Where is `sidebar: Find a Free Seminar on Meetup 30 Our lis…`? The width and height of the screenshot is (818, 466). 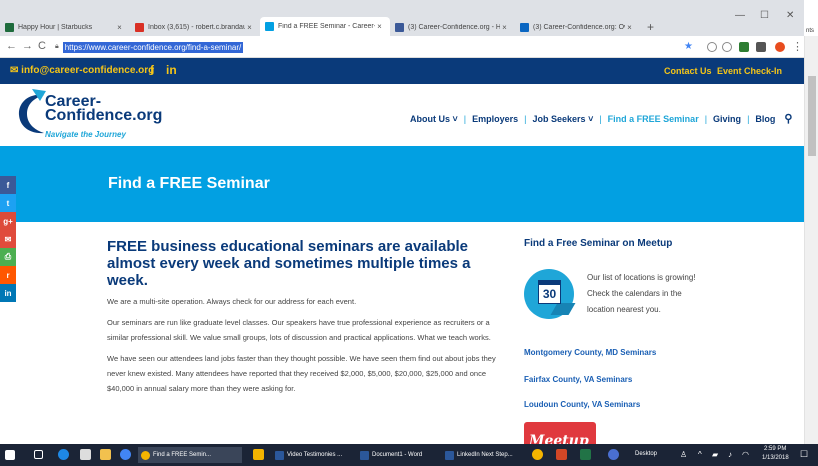
sidebar: Find a Free Seminar on Meetup 30 Our lis… is located at coordinates (610, 343).